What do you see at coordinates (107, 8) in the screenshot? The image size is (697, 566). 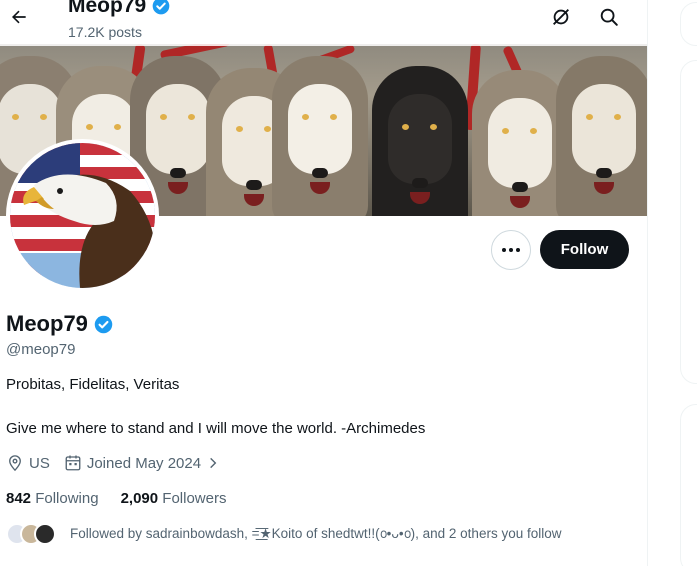 I see `header-name: Meop79` at bounding box center [107, 8].